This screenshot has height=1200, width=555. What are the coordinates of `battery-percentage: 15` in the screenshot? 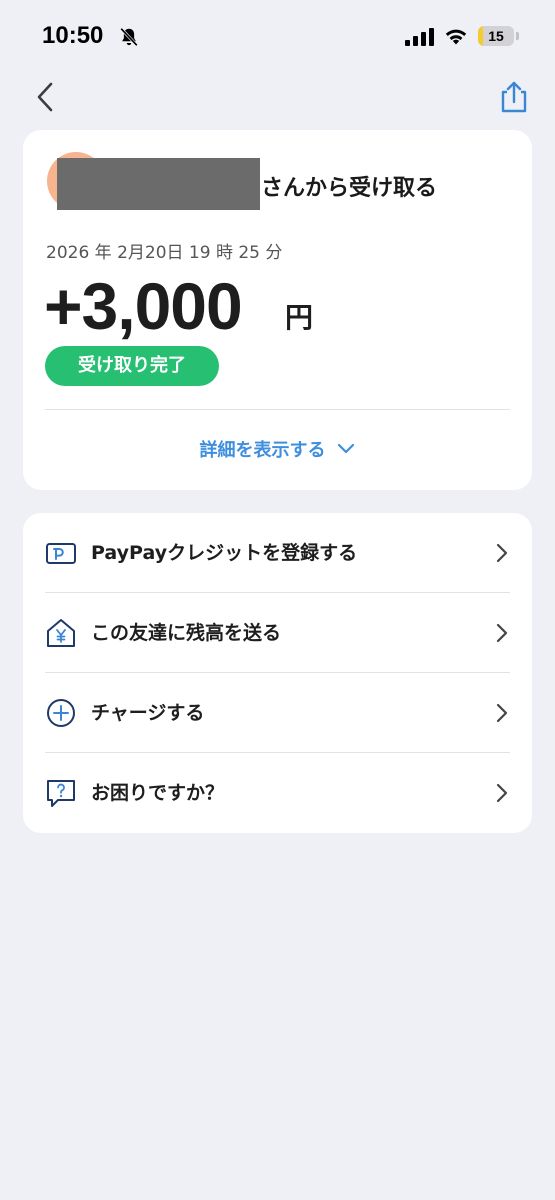 It's located at (496, 36).